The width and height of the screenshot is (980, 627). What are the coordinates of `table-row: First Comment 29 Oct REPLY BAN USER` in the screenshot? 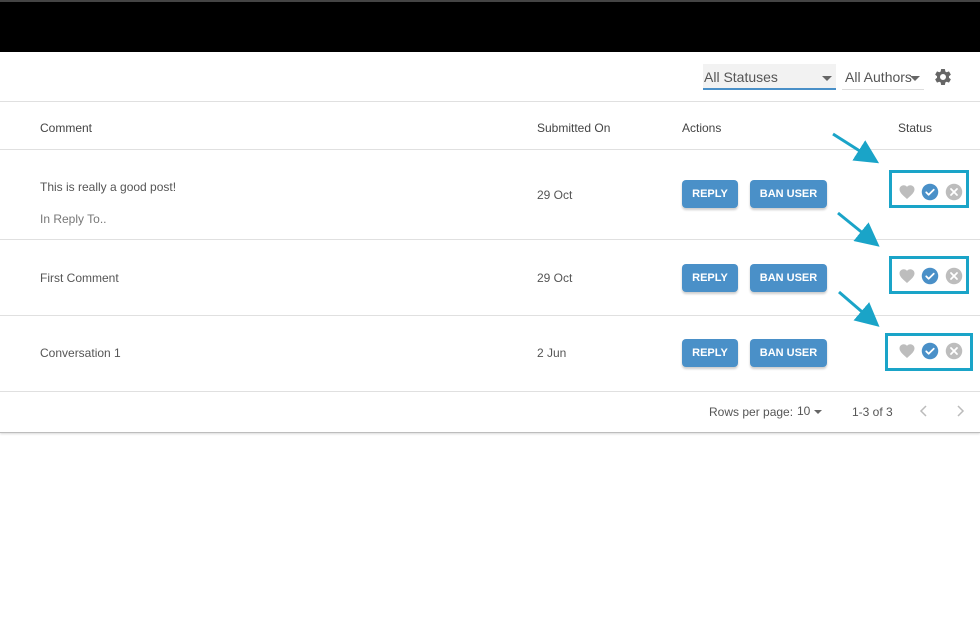 It's located at (490, 278).